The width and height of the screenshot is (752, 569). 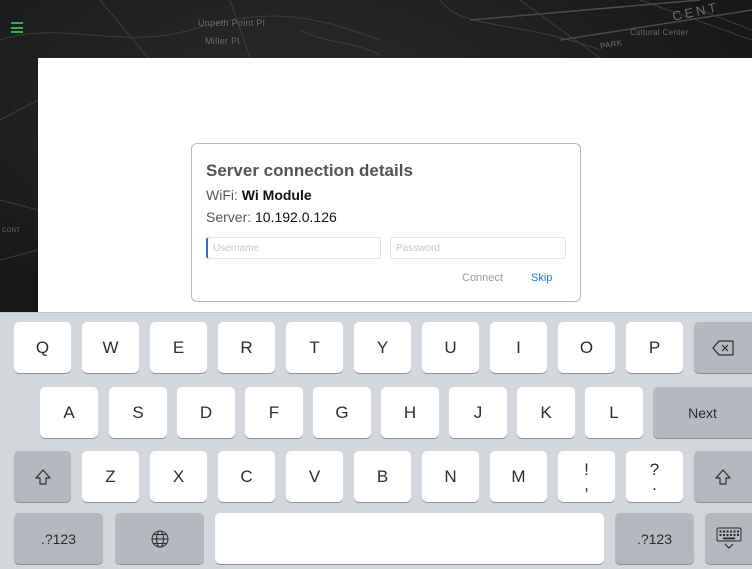 I want to click on key-p: P, so click(x=654, y=347).